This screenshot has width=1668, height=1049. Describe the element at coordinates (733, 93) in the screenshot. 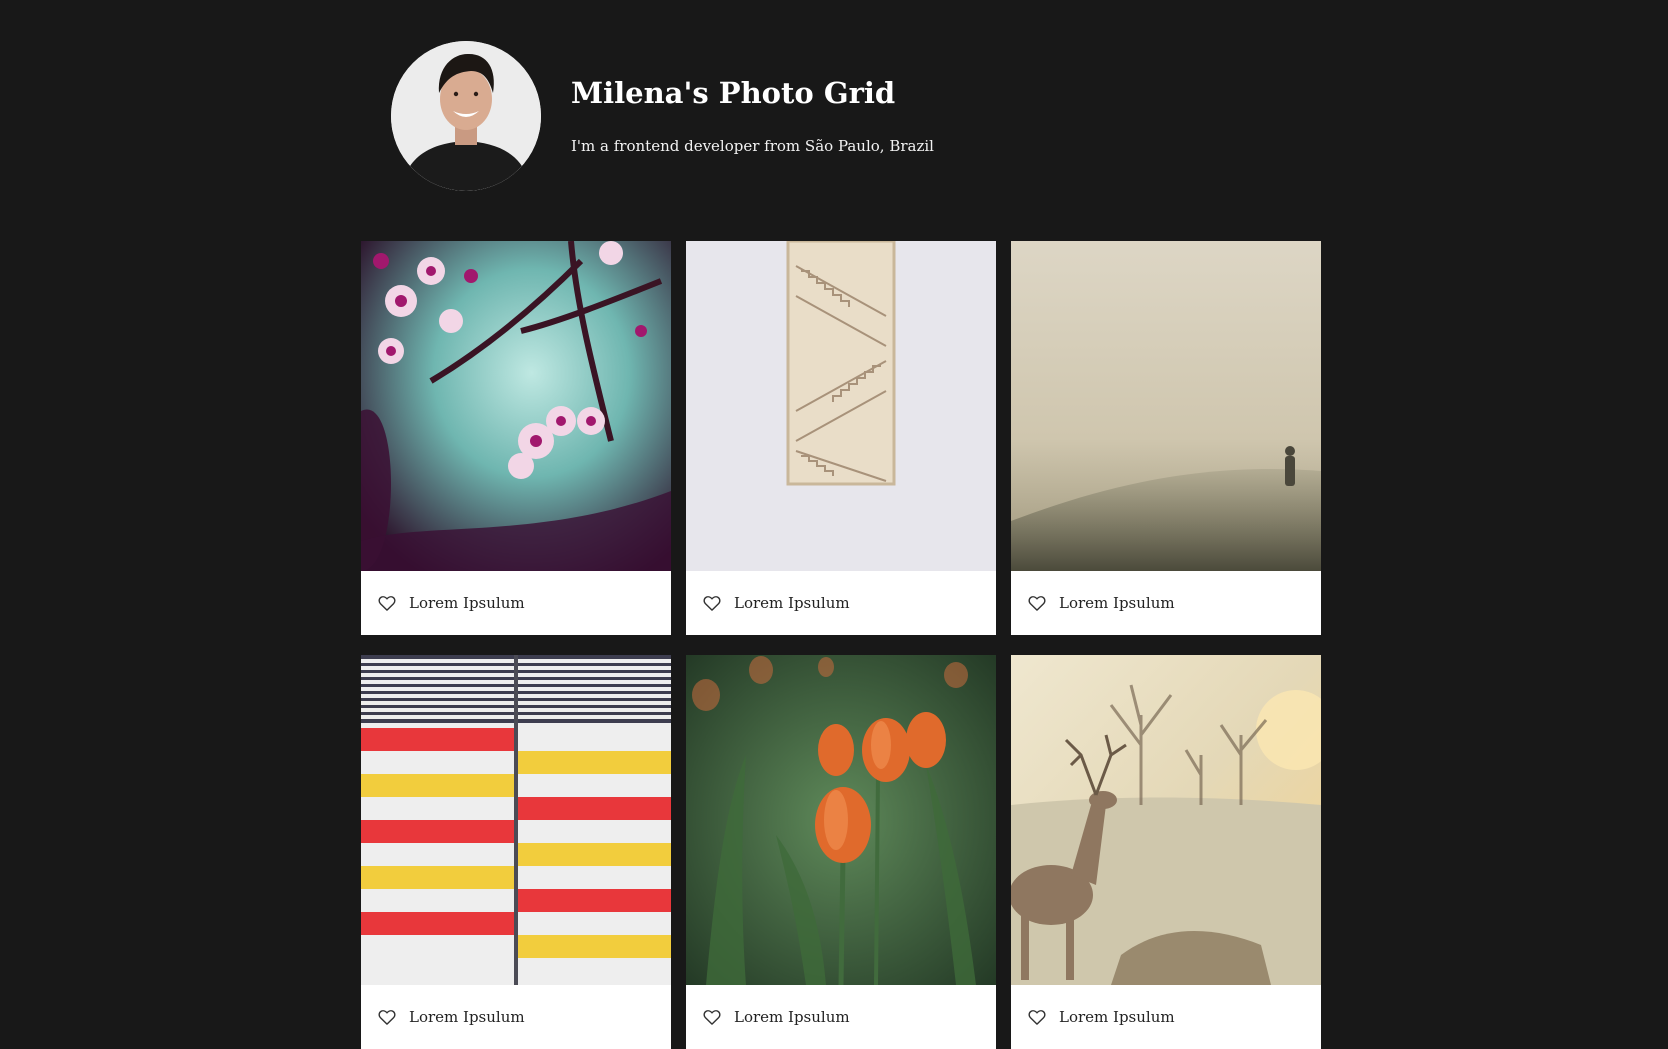

I see `page-title: Milena's Photo Grid` at that location.